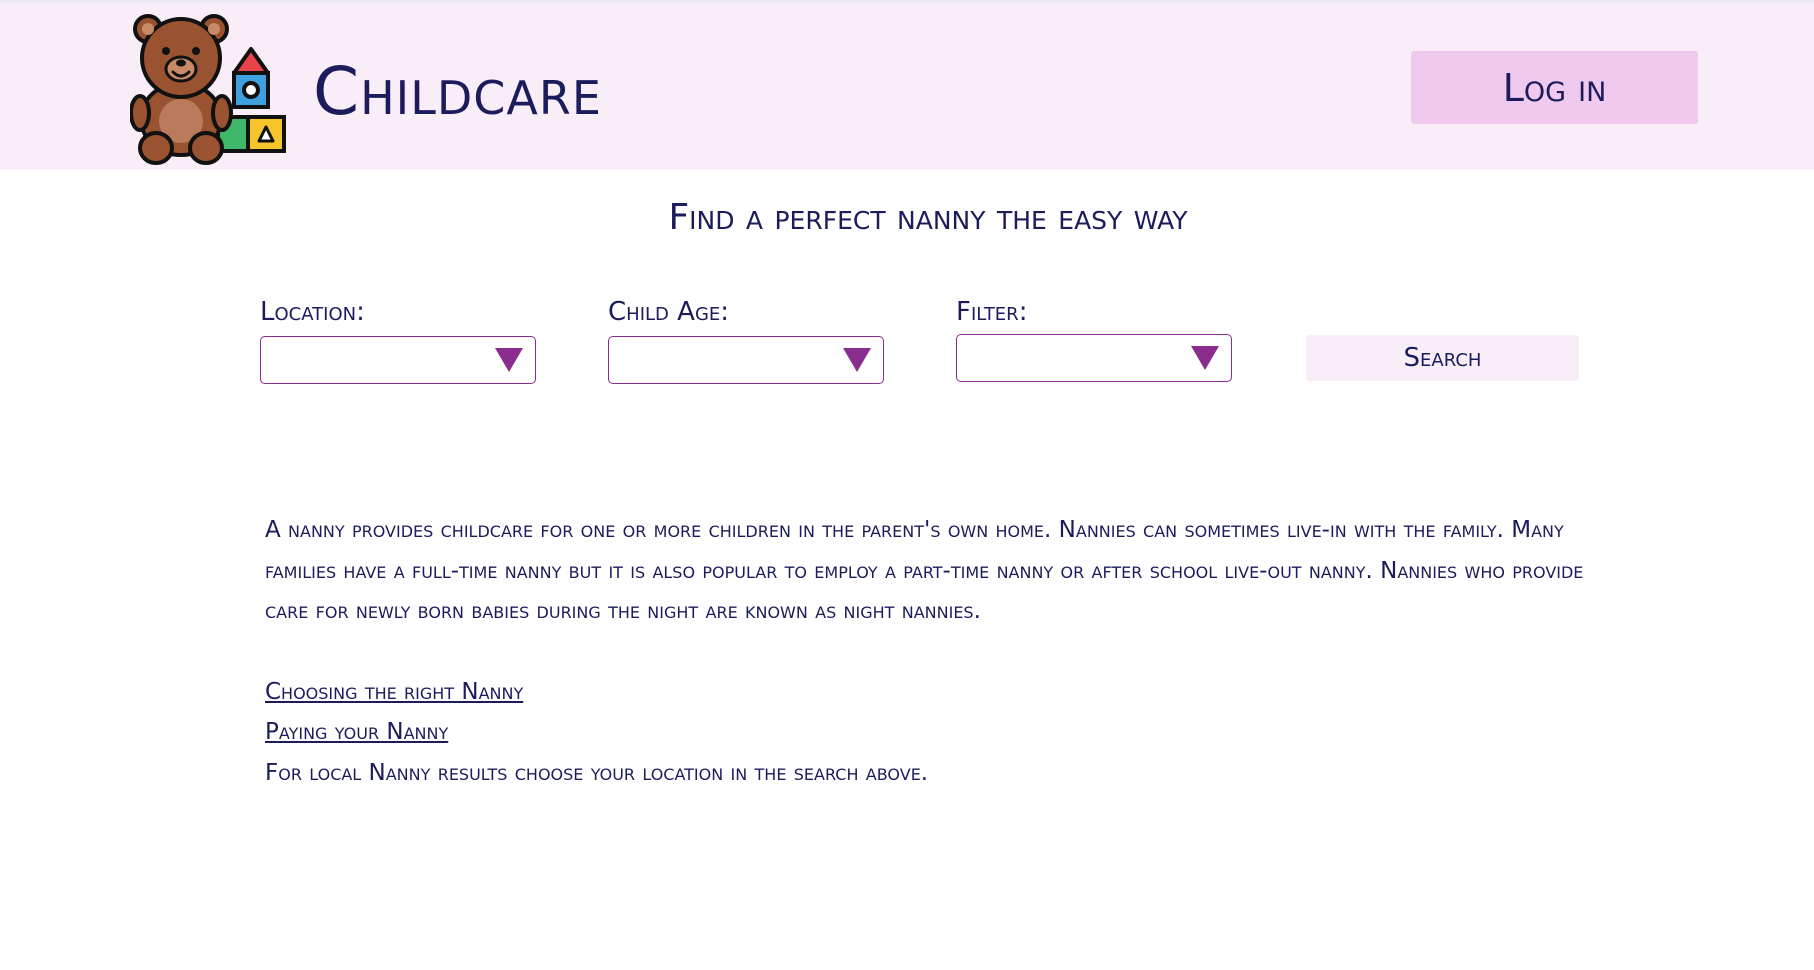  I want to click on search-button: Search, so click(1442, 358).